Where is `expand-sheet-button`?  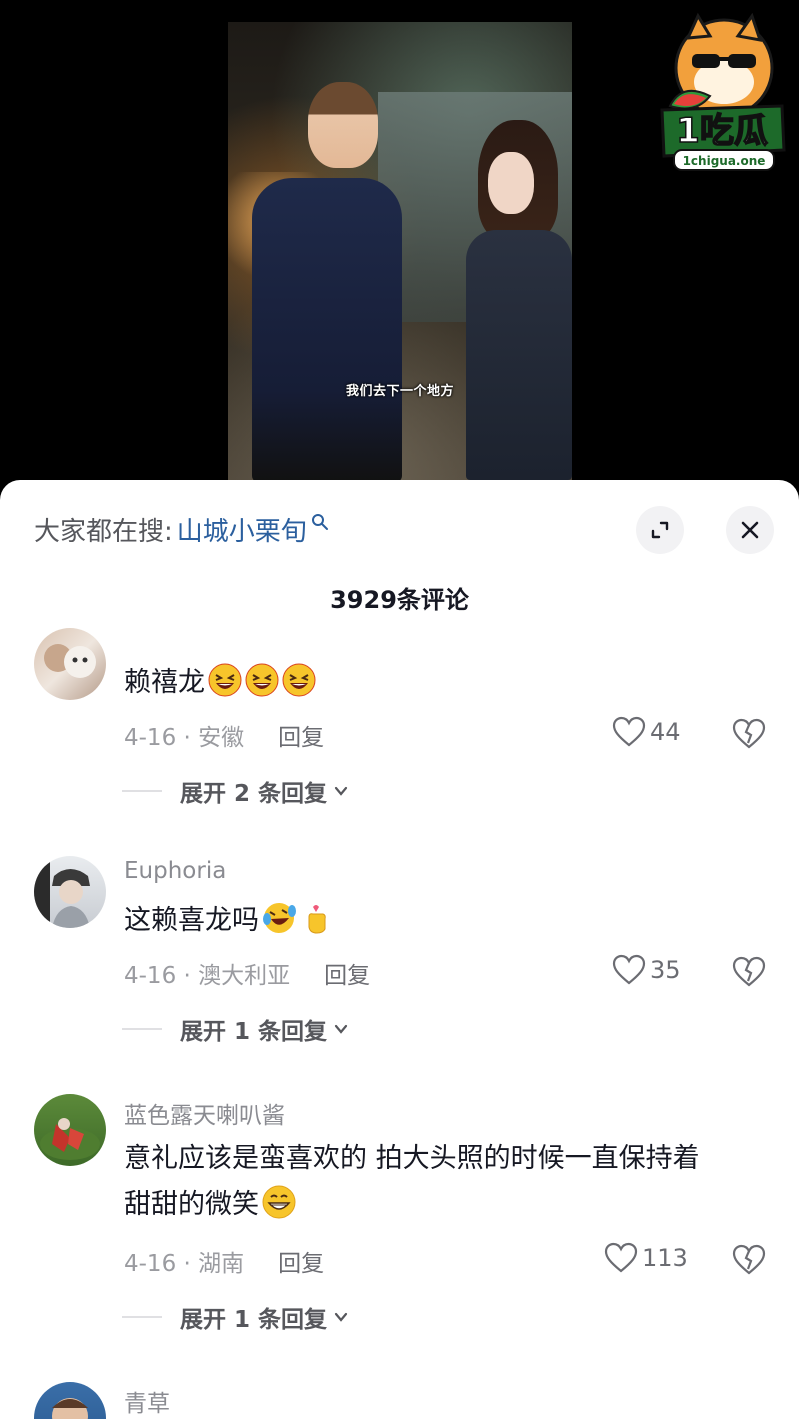 expand-sheet-button is located at coordinates (660, 530).